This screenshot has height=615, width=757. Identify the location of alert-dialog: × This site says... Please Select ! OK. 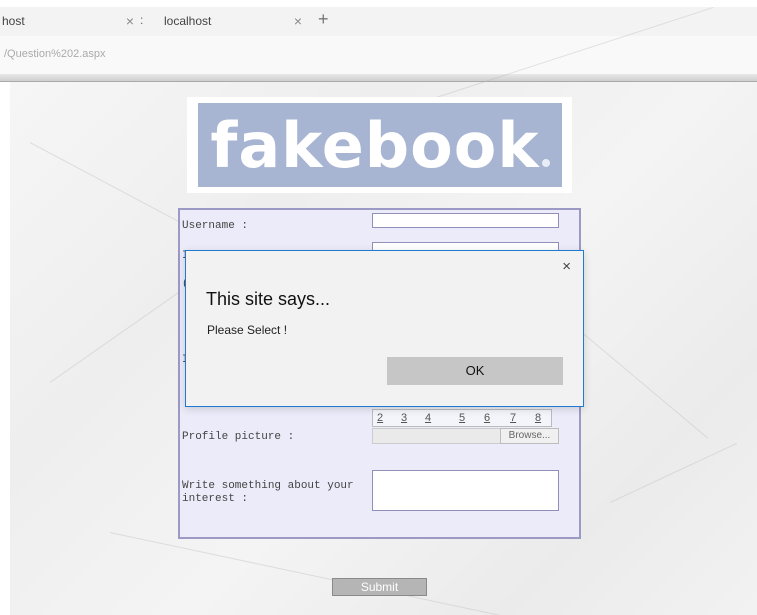
(384, 328).